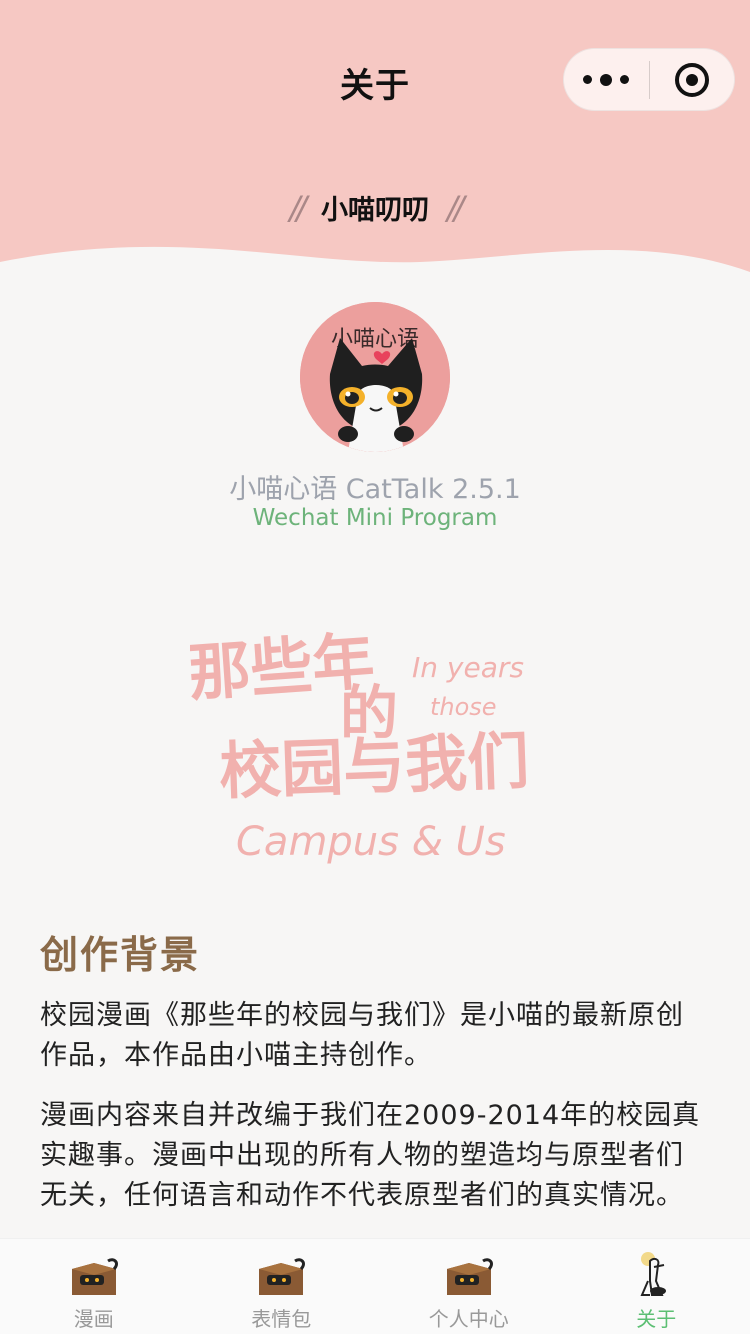 Image resolution: width=750 pixels, height=1334 pixels. Describe the element at coordinates (371, 842) in the screenshot. I see `banner-line-6: Campus & Us` at that location.